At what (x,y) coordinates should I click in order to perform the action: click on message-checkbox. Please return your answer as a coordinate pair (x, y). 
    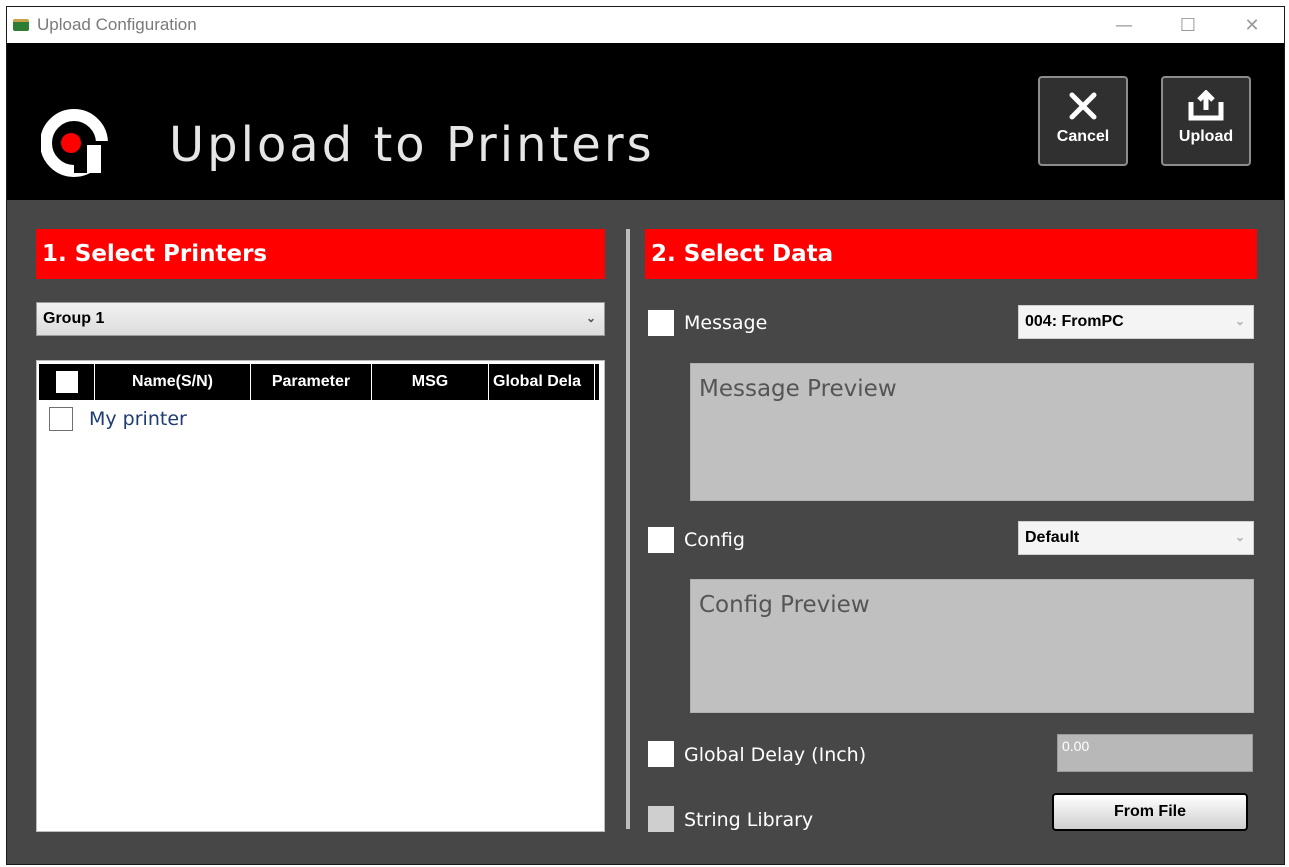
    Looking at the image, I should click on (661, 323).